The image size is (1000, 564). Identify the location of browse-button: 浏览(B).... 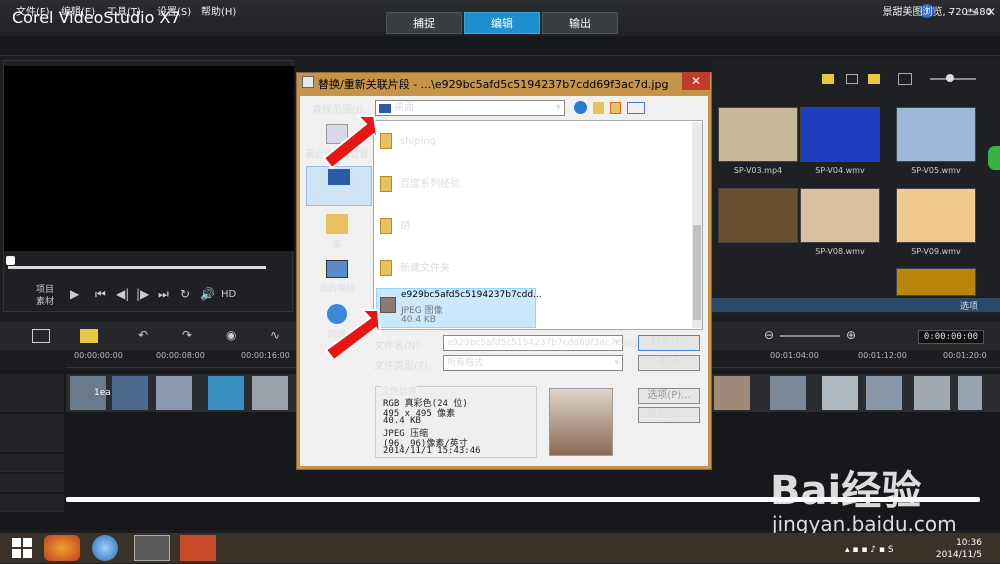
(669, 415).